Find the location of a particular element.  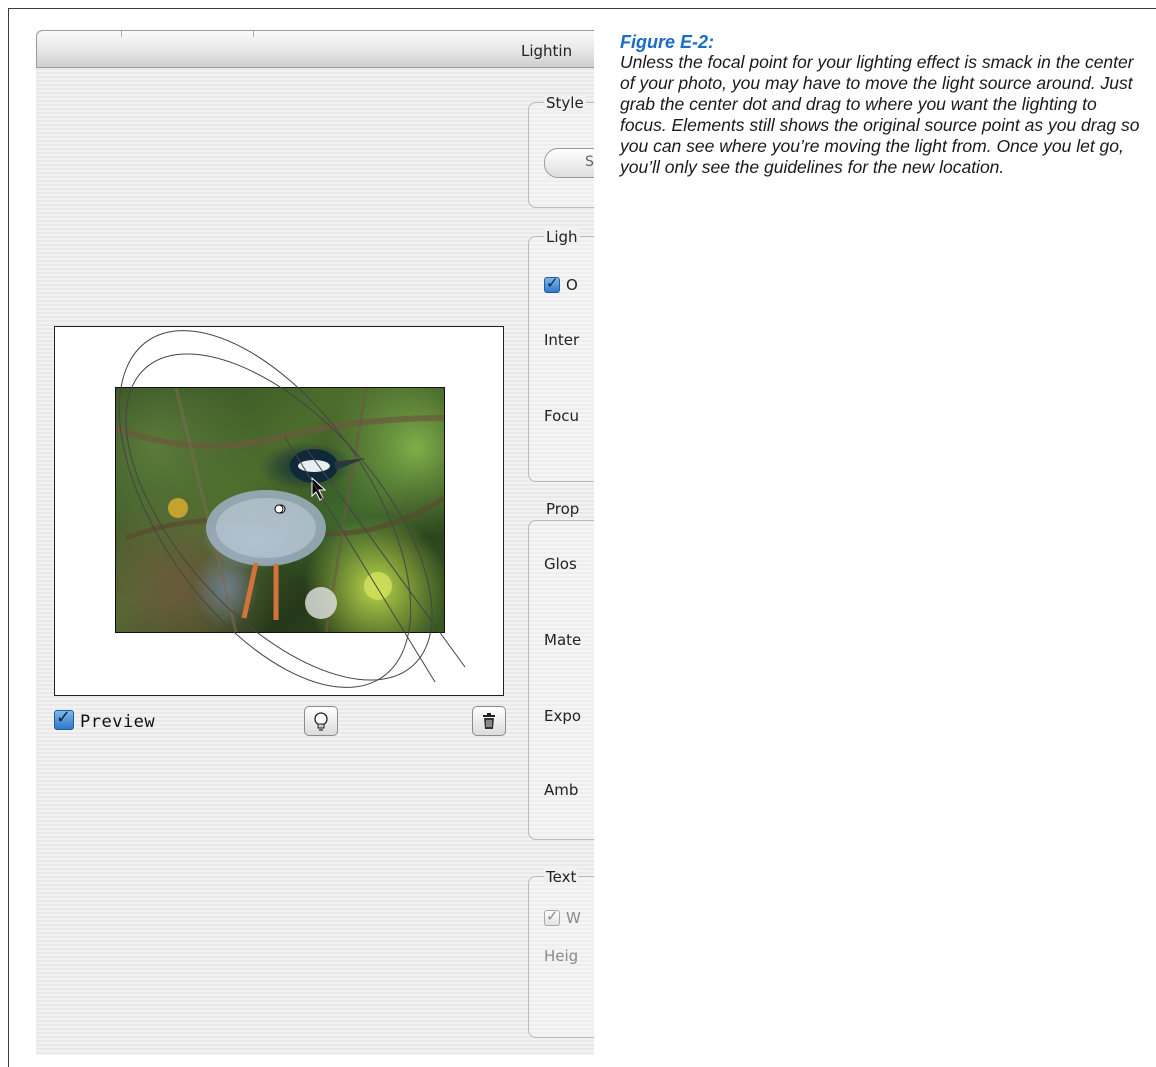

delete-light-button is located at coordinates (489, 721).